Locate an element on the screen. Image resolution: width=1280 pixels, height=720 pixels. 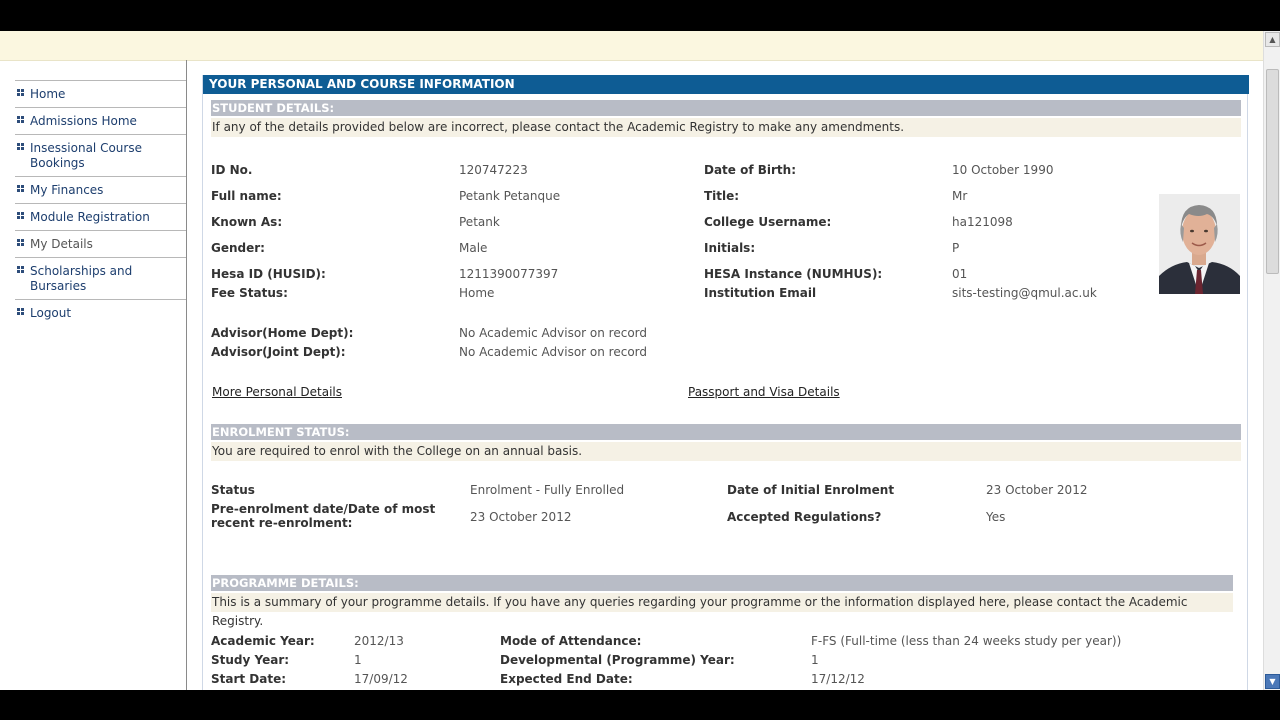
developmental-year-label: Developmental (Programme) Year: is located at coordinates (617, 660).